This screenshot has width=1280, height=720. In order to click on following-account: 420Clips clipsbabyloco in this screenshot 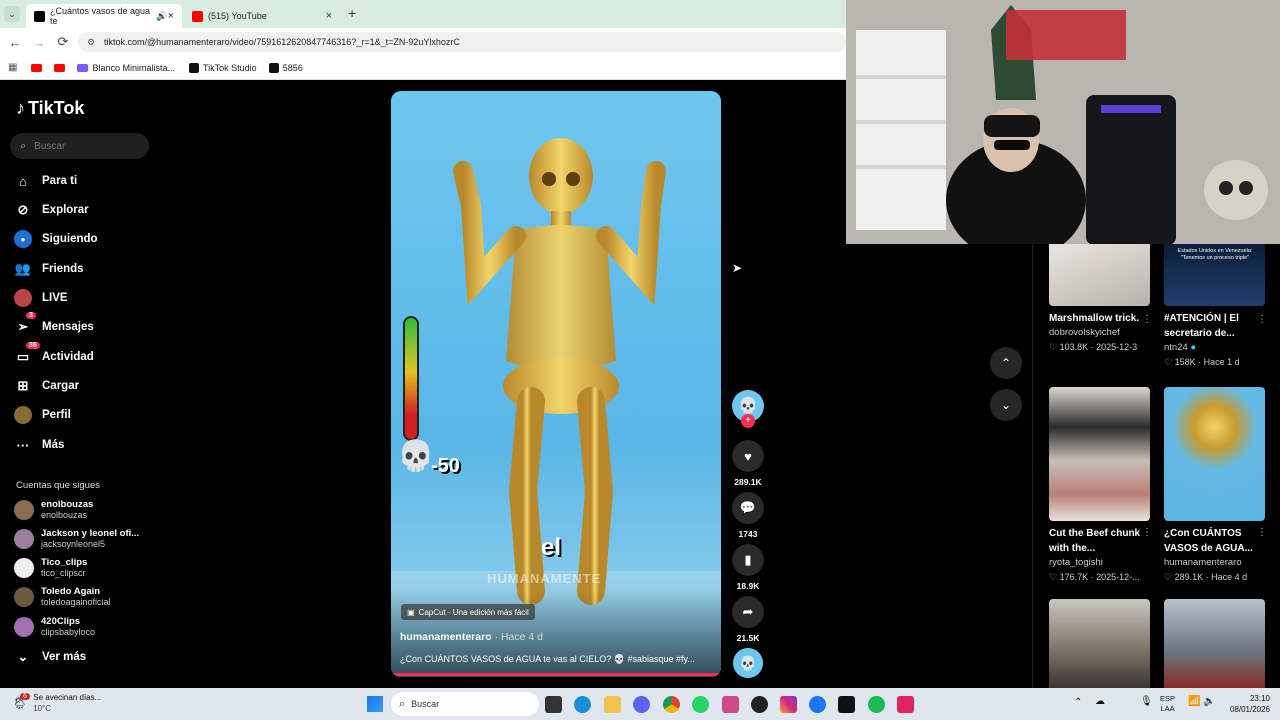, I will do `click(54, 627)`.